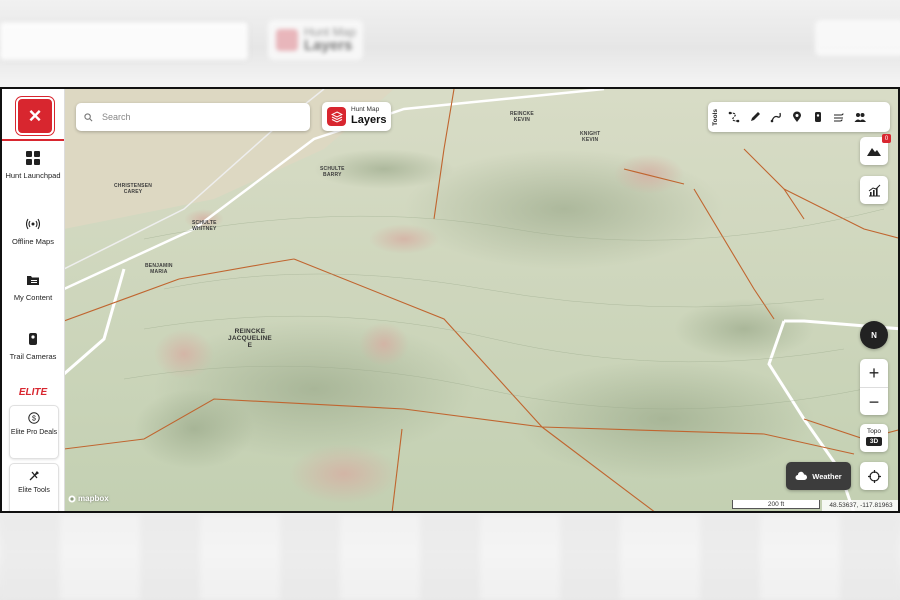 The height and width of the screenshot is (600, 900). Describe the element at coordinates (328, 46) in the screenshot. I see `background-layers-title: Layers` at that location.